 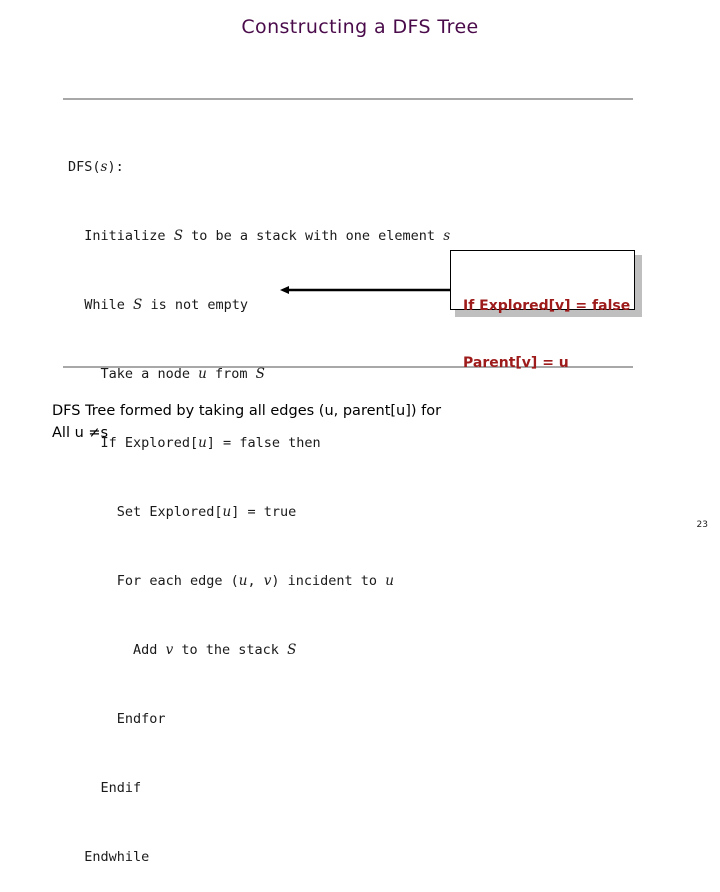 What do you see at coordinates (121, 788) in the screenshot?
I see `code-line: Endif` at bounding box center [121, 788].